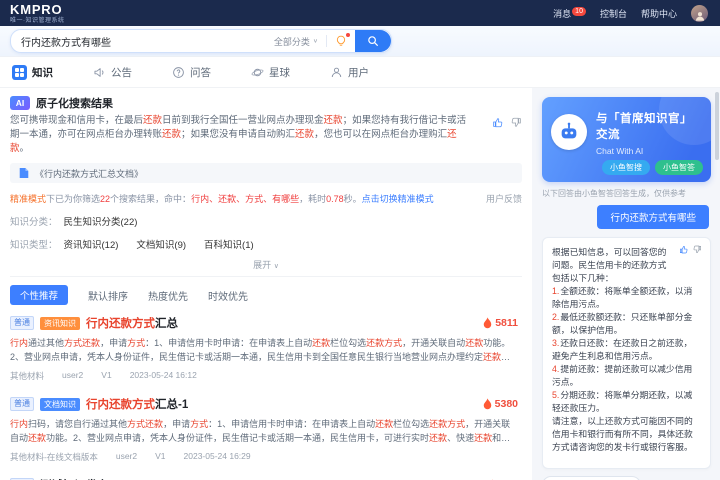 The width and height of the screenshot is (720, 480). I want to click on result-title: 行内还款方式汇总, so click(132, 323).